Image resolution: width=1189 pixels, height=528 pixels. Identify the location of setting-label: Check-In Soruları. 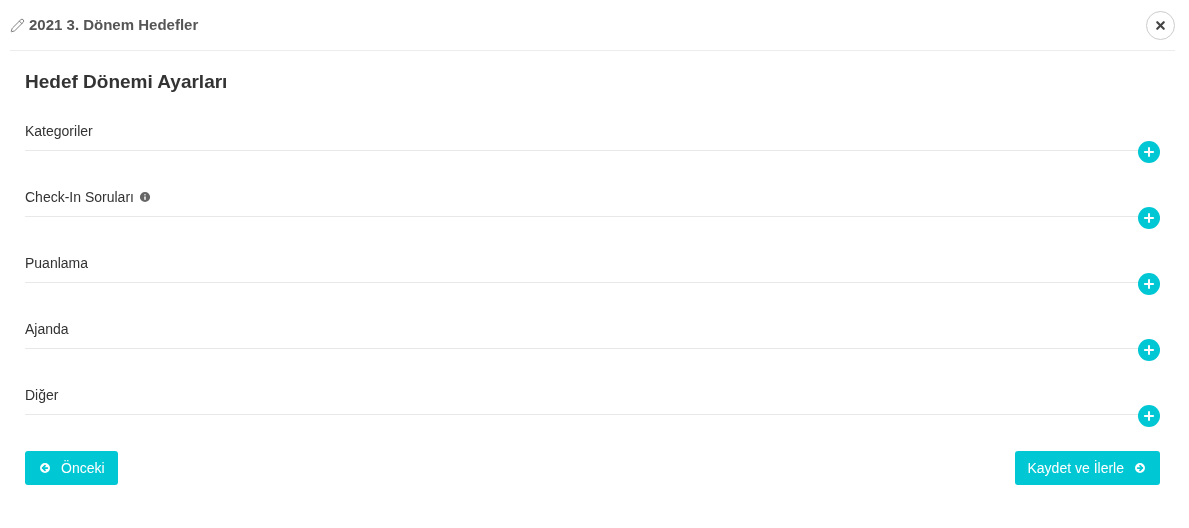
(79, 197).